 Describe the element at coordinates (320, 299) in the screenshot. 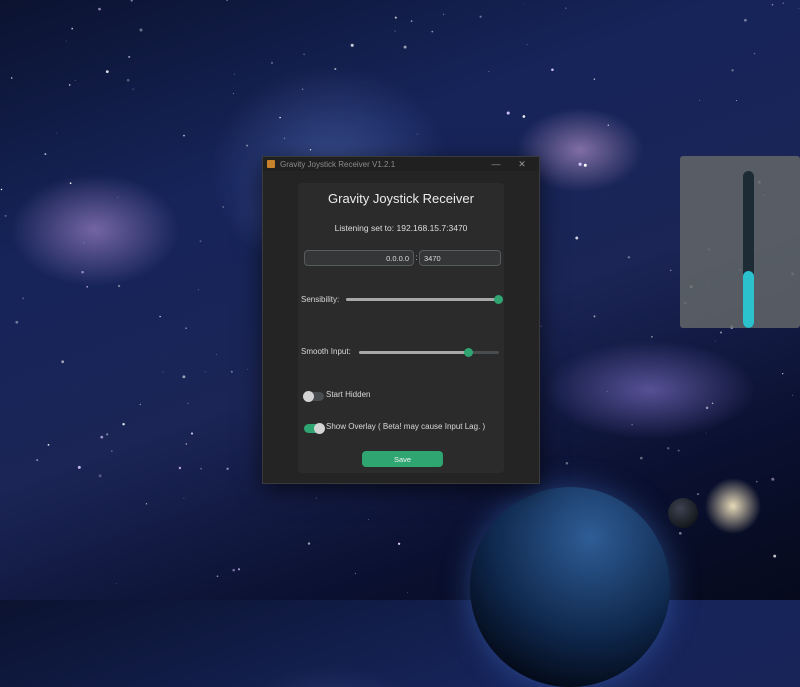

I see `sensibility-label: Sensibility:` at that location.